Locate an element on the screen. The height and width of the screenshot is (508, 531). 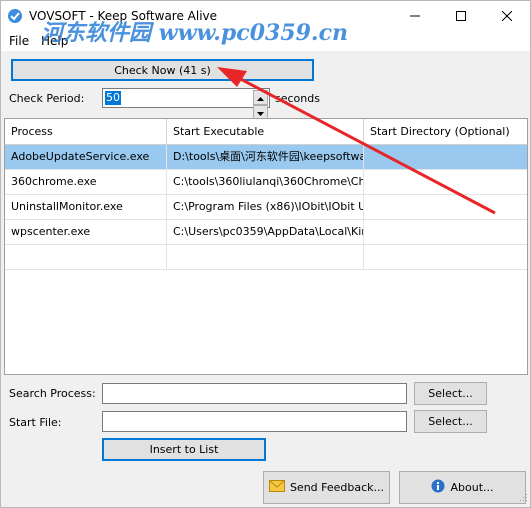
start-file-label: Start File: is located at coordinates (35, 422).